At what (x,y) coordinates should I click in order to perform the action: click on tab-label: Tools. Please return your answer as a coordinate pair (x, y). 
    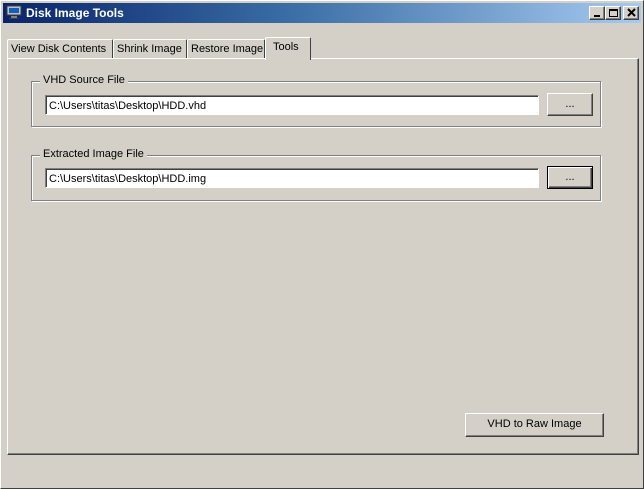
    Looking at the image, I should click on (286, 47).